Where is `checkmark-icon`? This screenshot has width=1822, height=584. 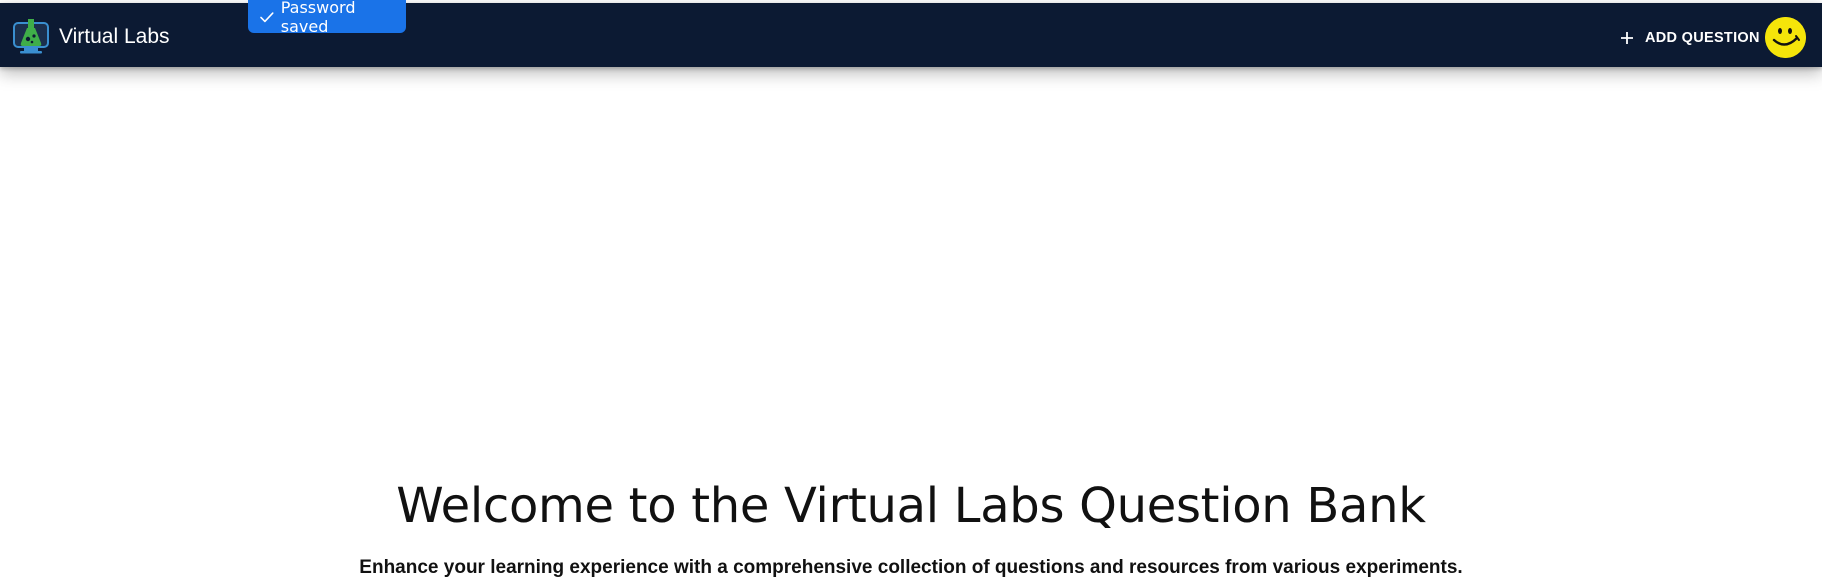 checkmark-icon is located at coordinates (267, 16).